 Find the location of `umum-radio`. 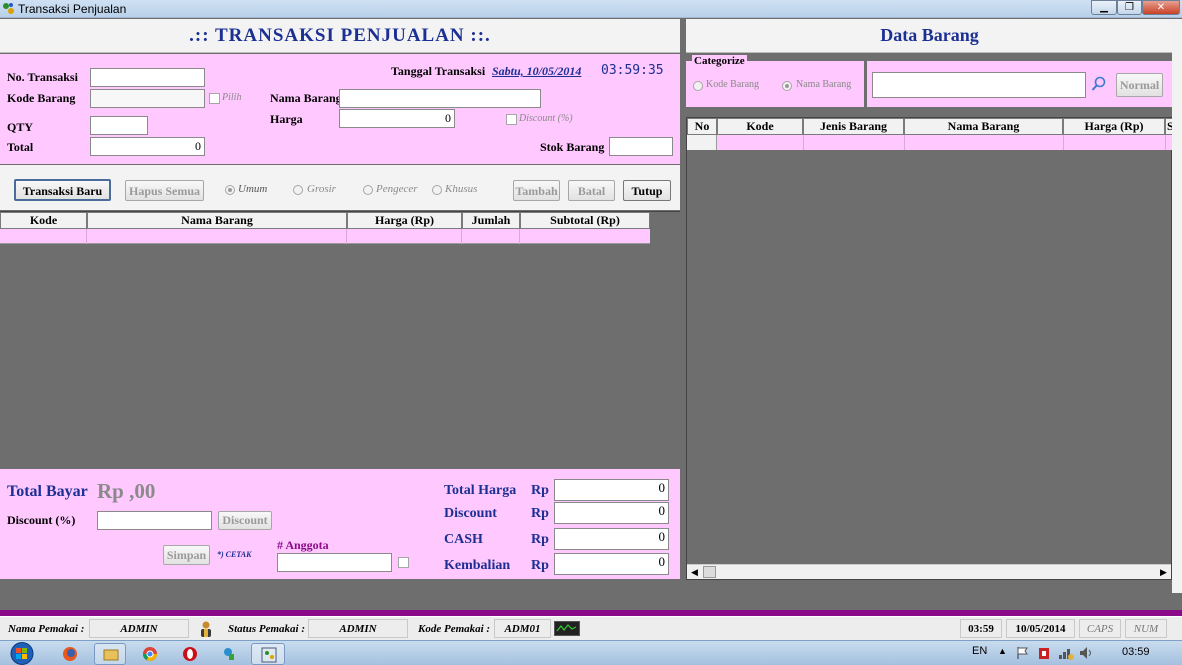

umum-radio is located at coordinates (230, 190).